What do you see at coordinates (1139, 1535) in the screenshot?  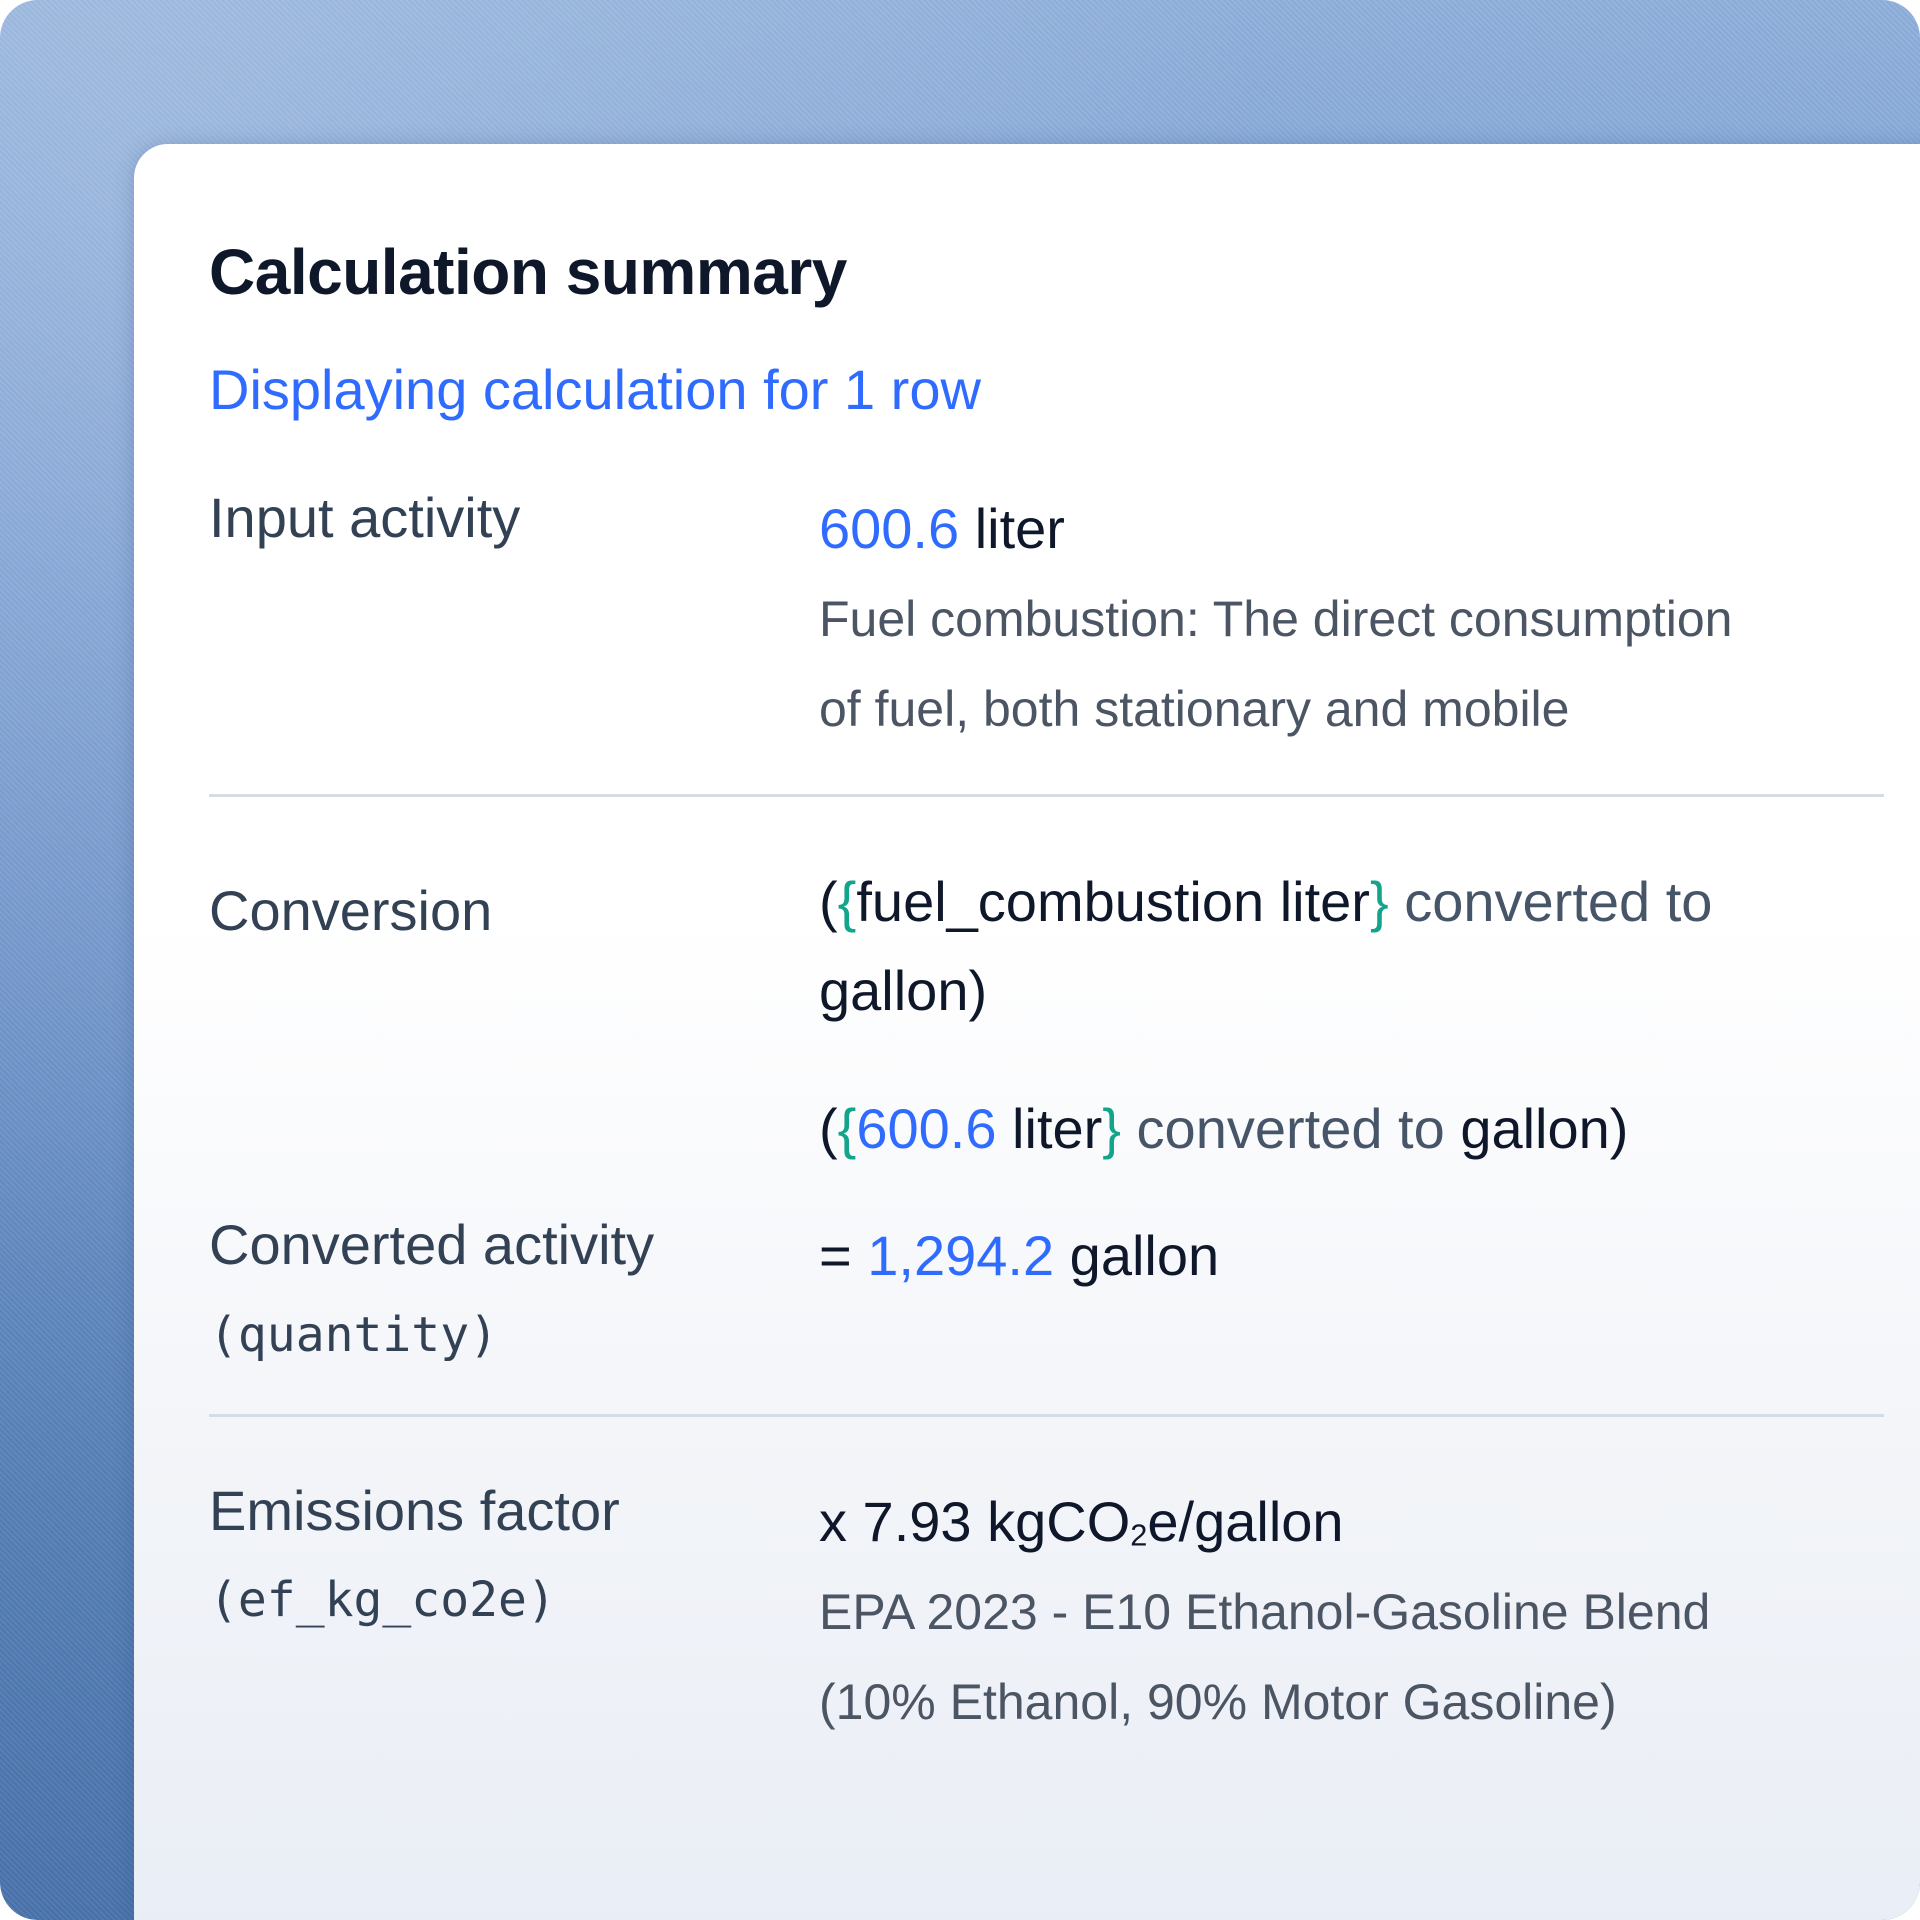 I see `emissions-factor-subscript: 2` at bounding box center [1139, 1535].